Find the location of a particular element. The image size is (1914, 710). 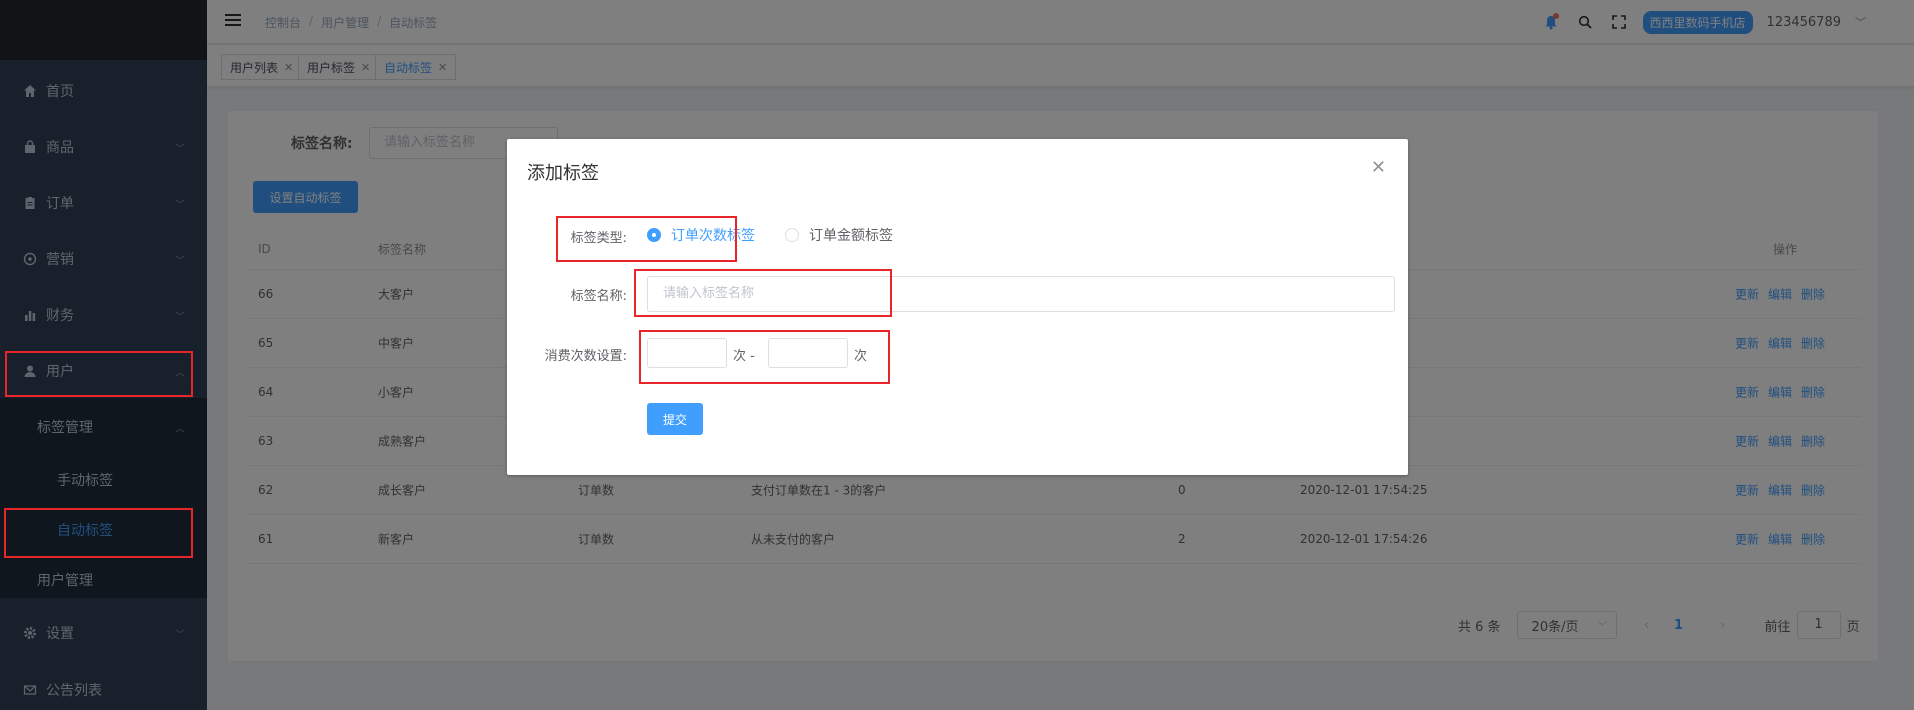

submit-button: 提交 is located at coordinates (675, 419).